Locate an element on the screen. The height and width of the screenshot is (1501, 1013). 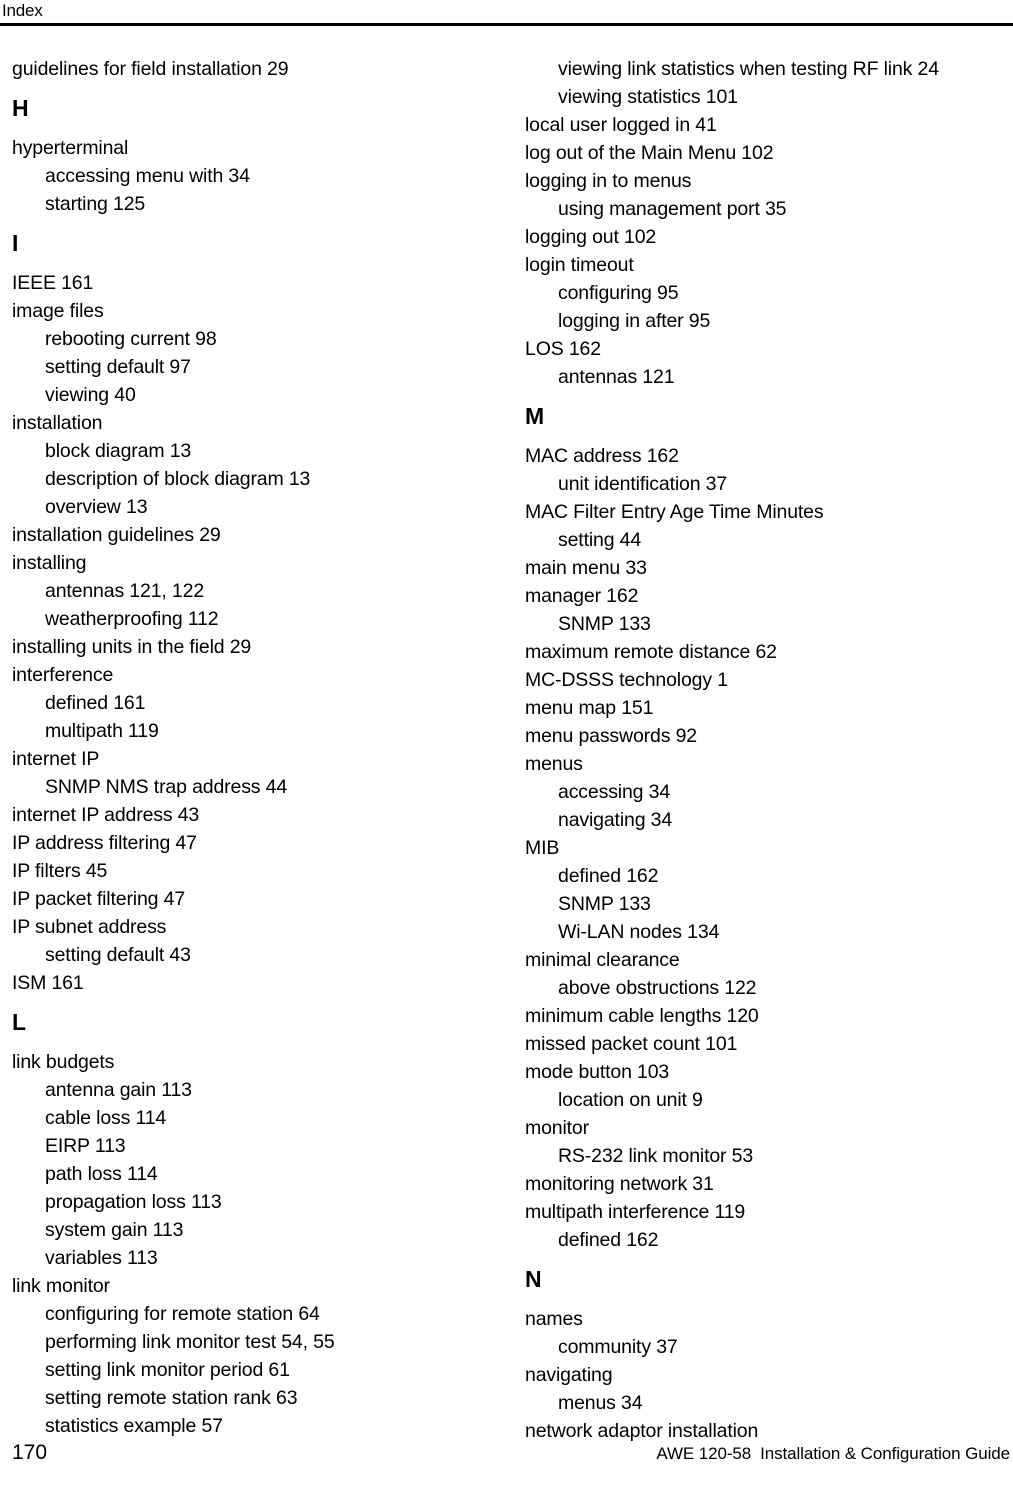
index-subentry: navigating 34 is located at coordinates (615, 820).